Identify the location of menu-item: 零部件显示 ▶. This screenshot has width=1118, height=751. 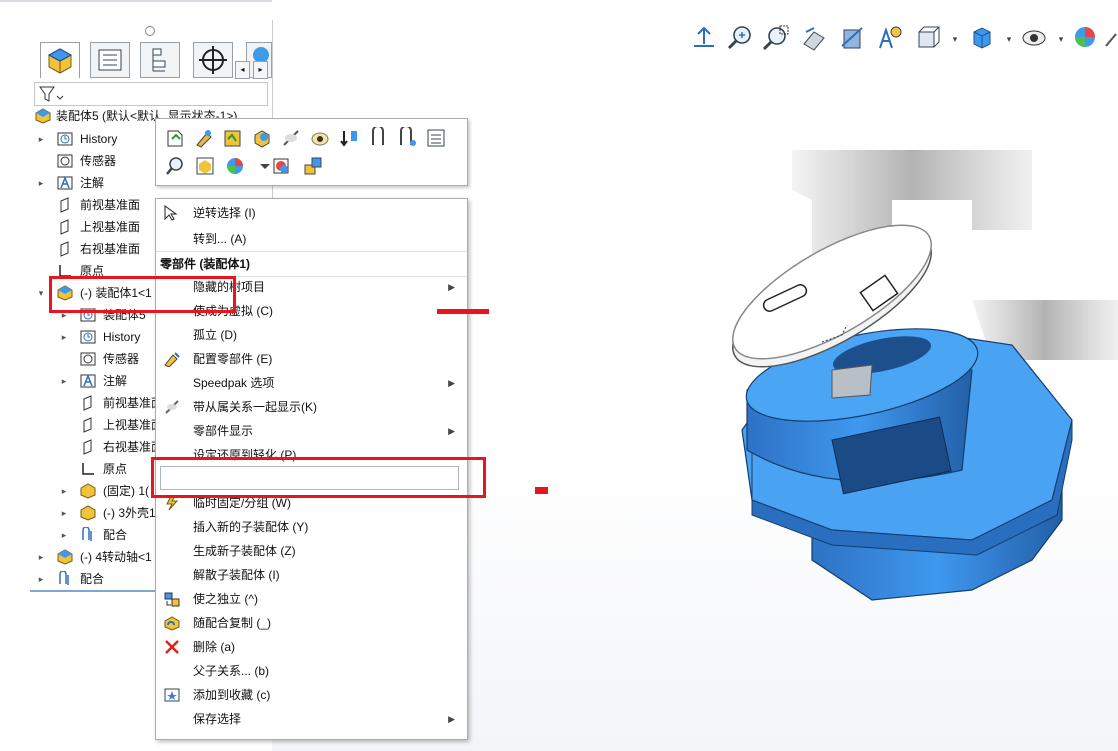
(311, 431).